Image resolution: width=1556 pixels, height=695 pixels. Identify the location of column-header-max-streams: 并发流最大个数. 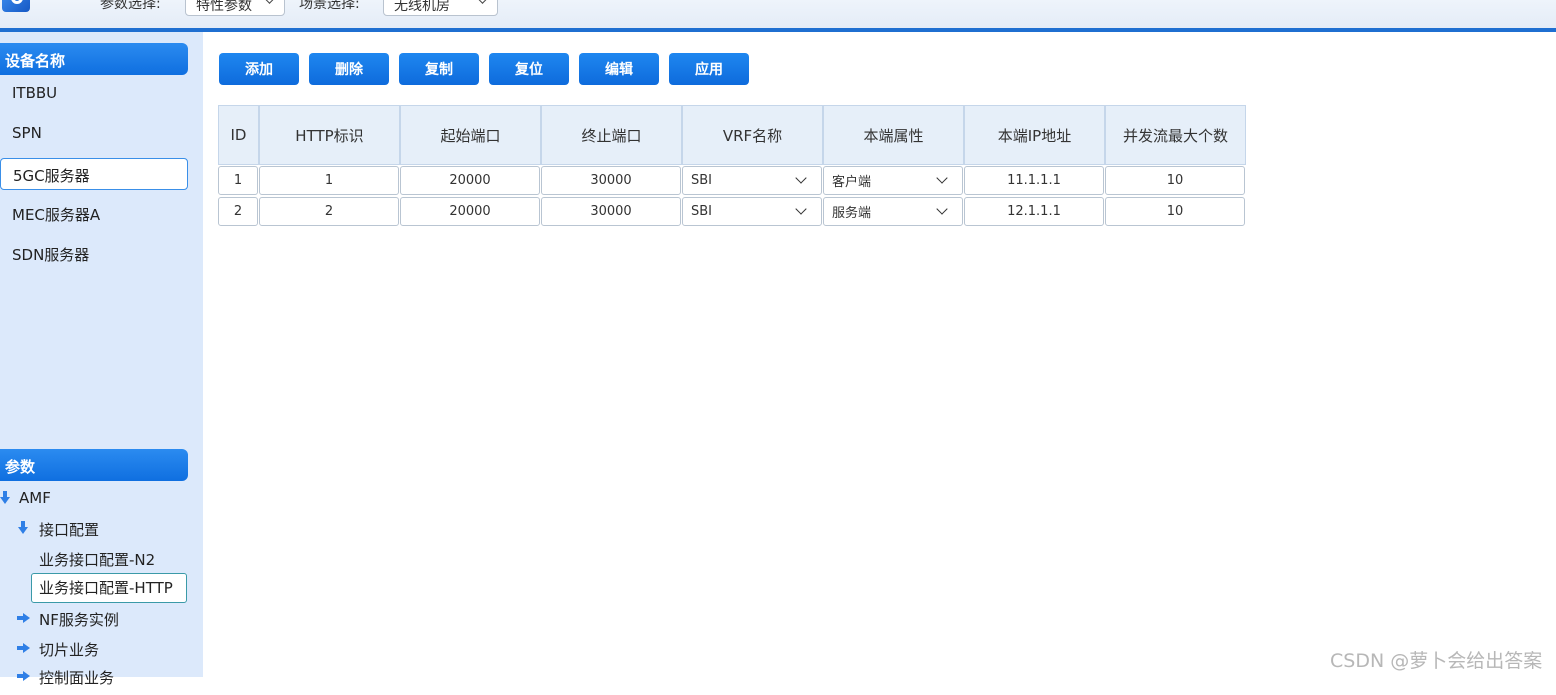
(1175, 135).